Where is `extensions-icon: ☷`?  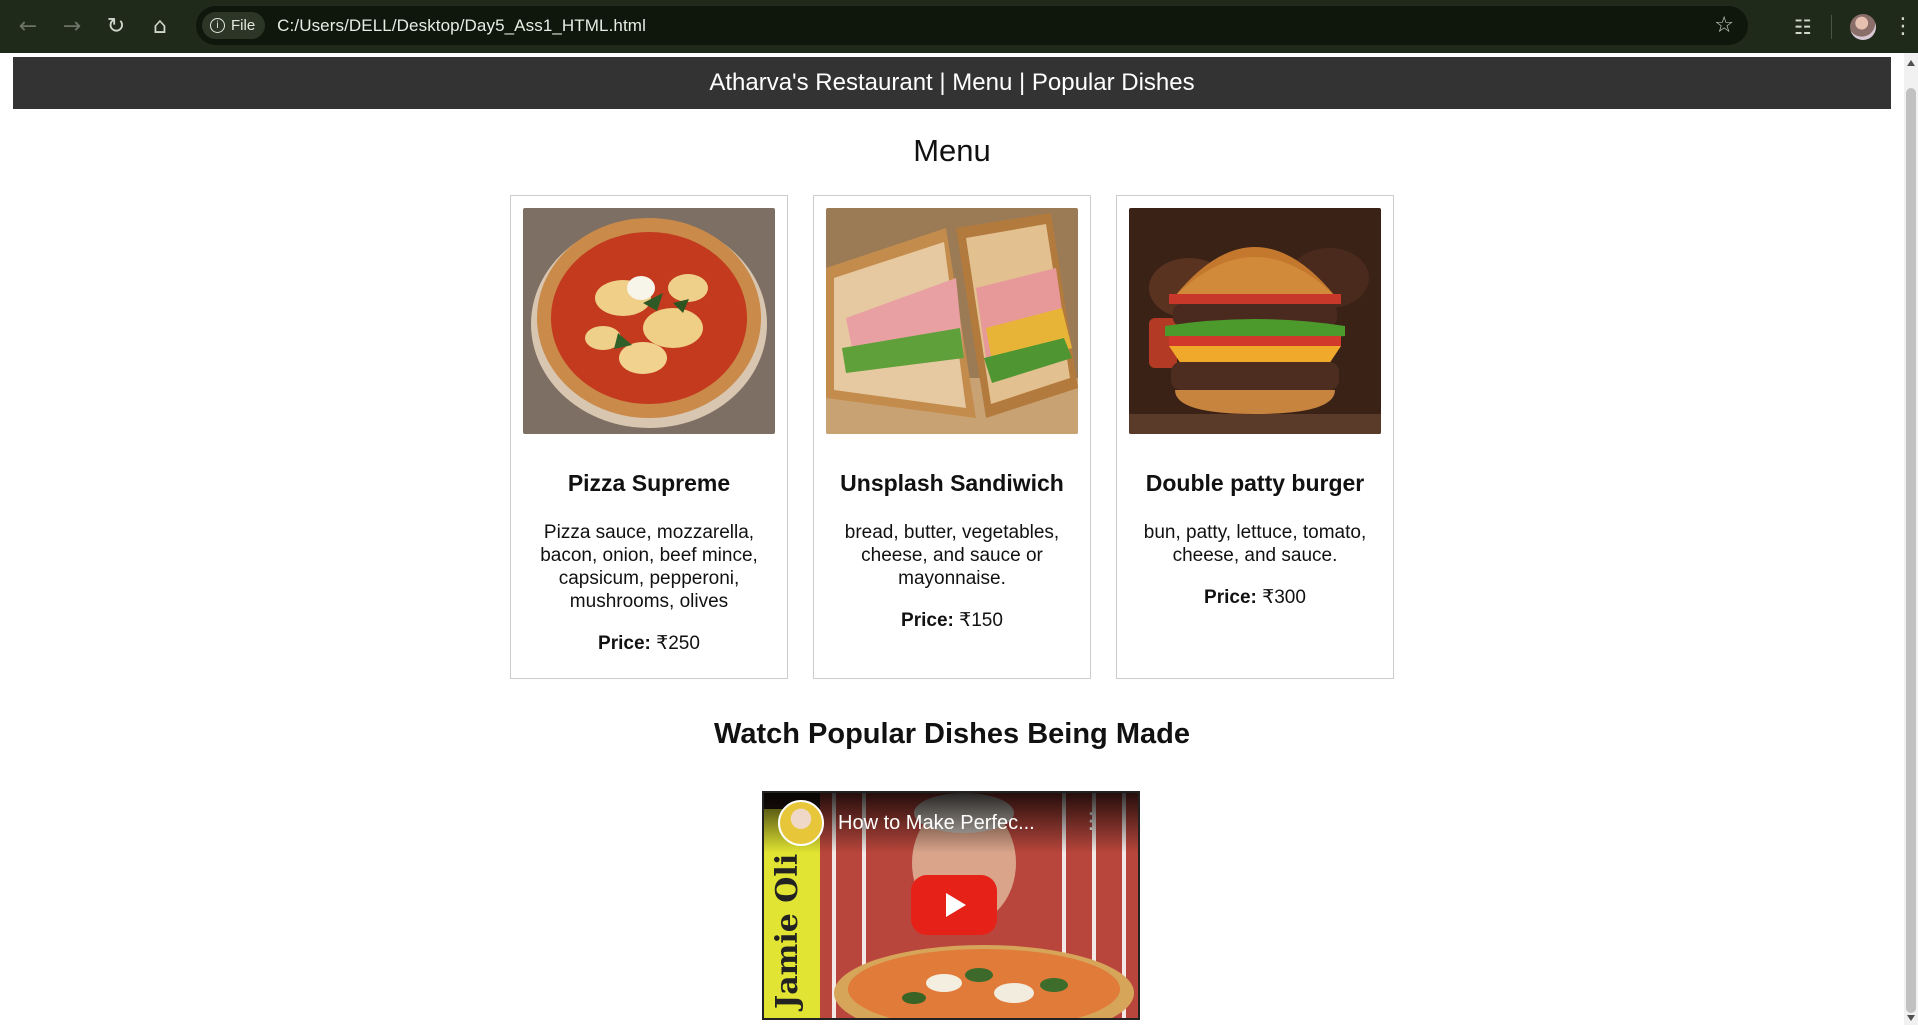
extensions-icon: ☷ is located at coordinates (1803, 27).